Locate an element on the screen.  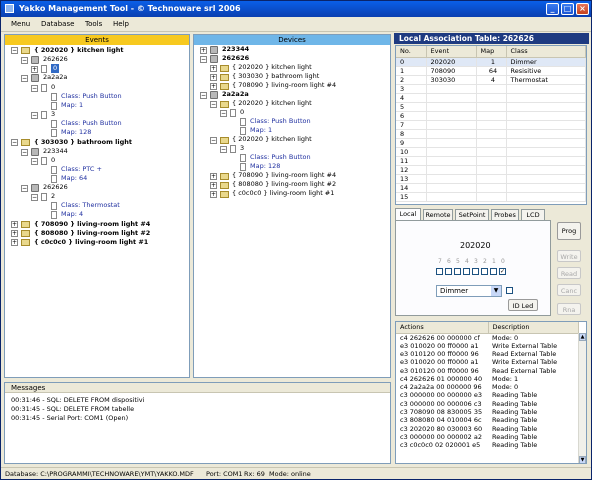
column-header-no: No. is located at coordinates (411, 52).